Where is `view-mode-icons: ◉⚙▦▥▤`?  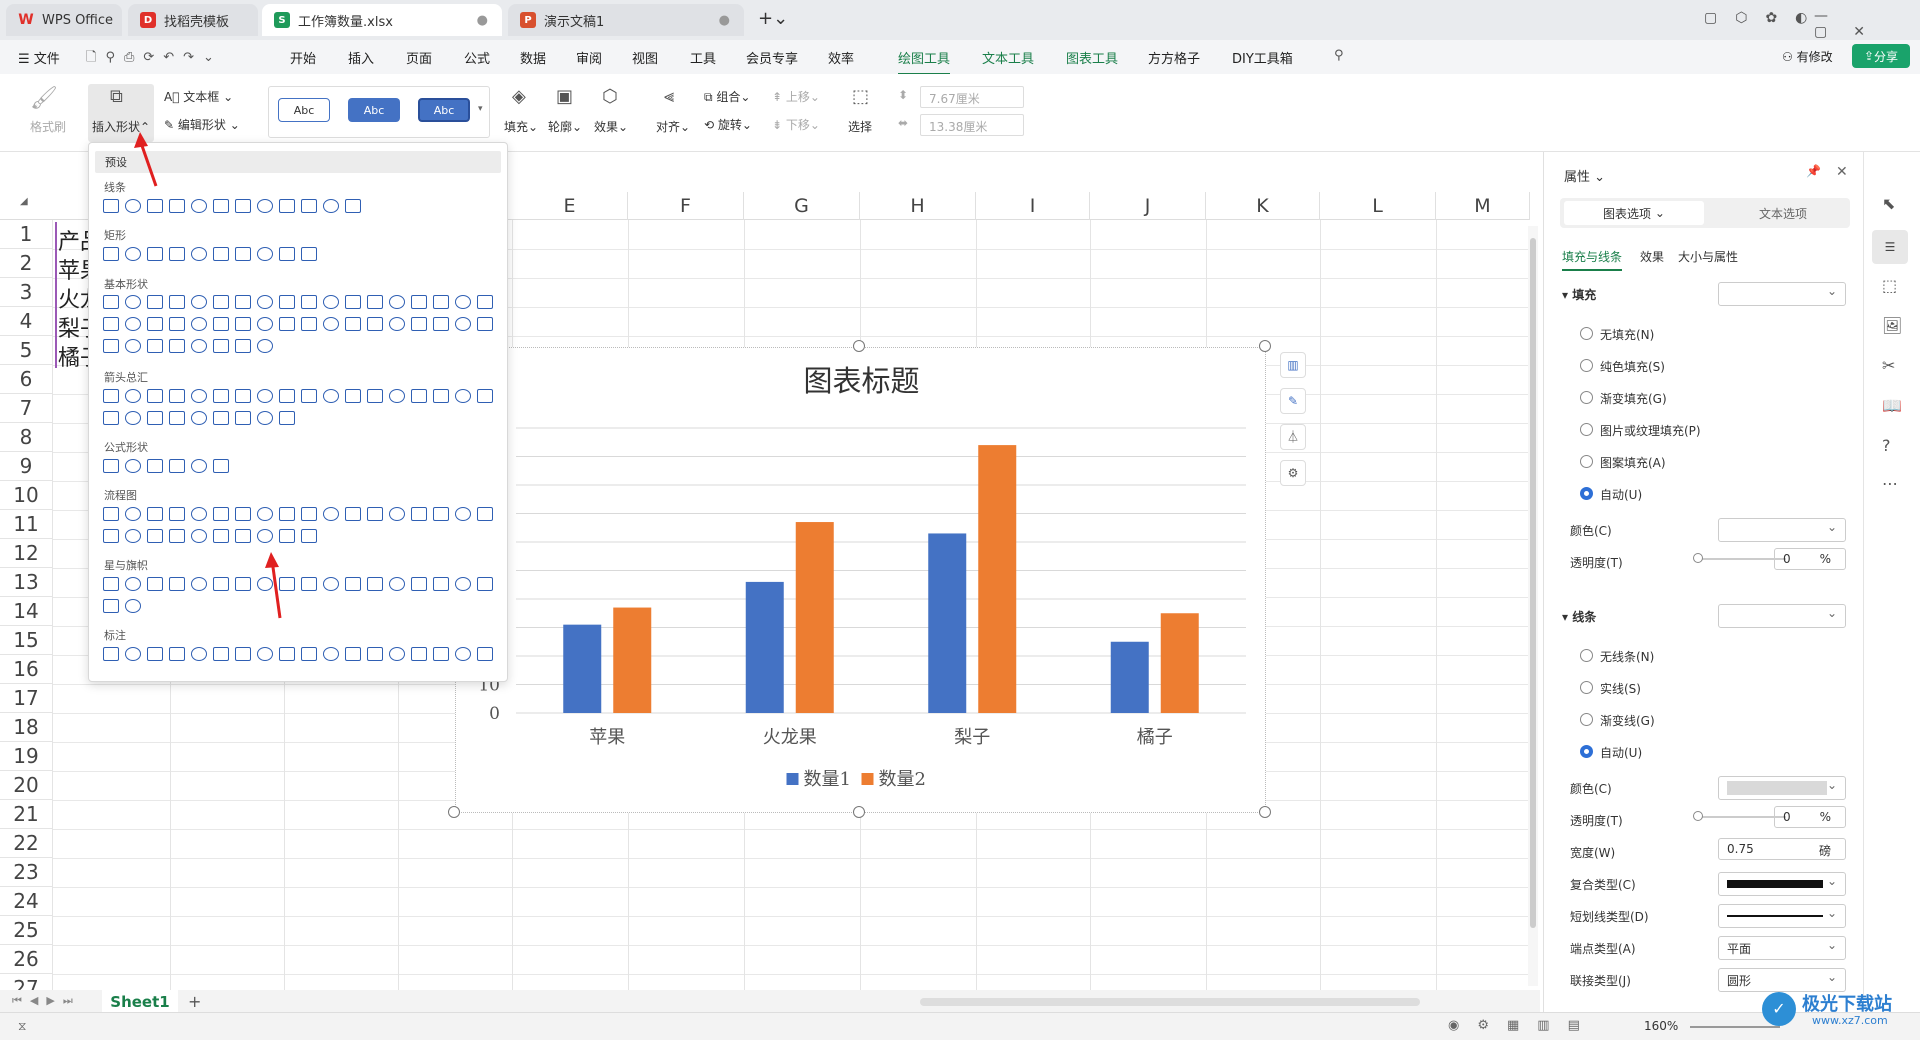
view-mode-icons: ◉⚙▦▥▤ is located at coordinates (1523, 1025).